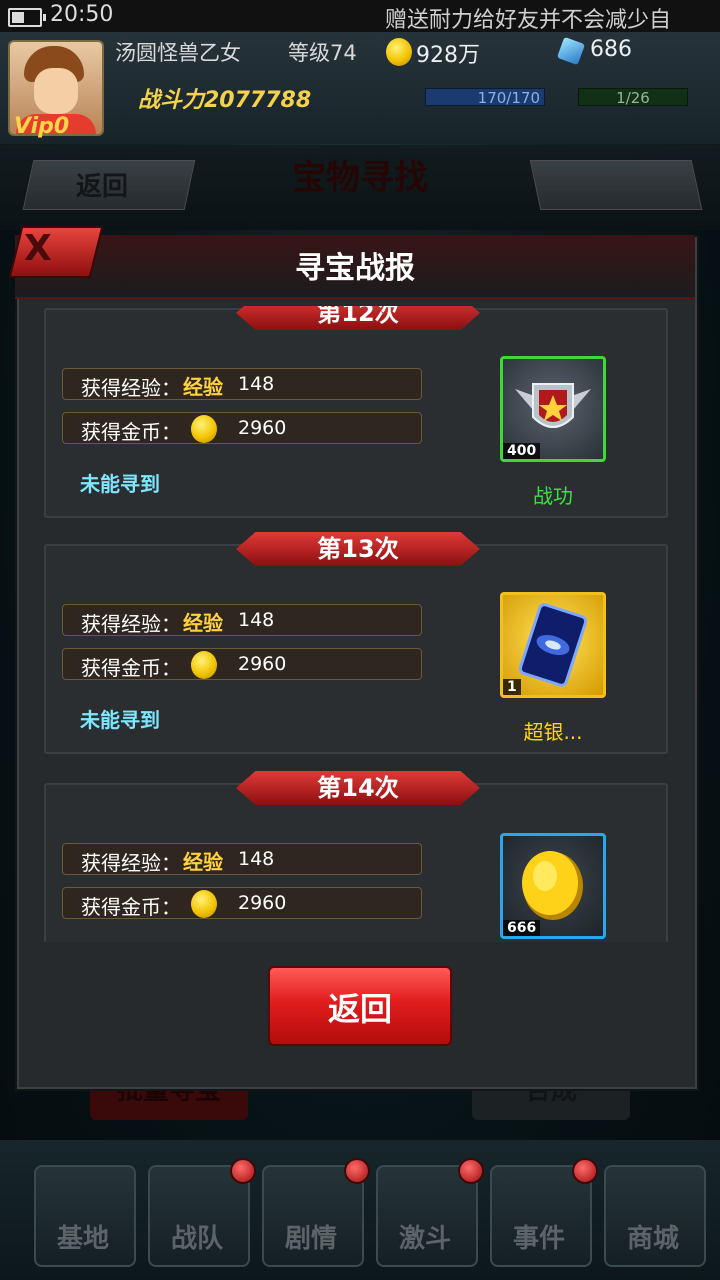  What do you see at coordinates (178, 53) in the screenshot?
I see `player-name: 汤圆怪兽乙女` at bounding box center [178, 53].